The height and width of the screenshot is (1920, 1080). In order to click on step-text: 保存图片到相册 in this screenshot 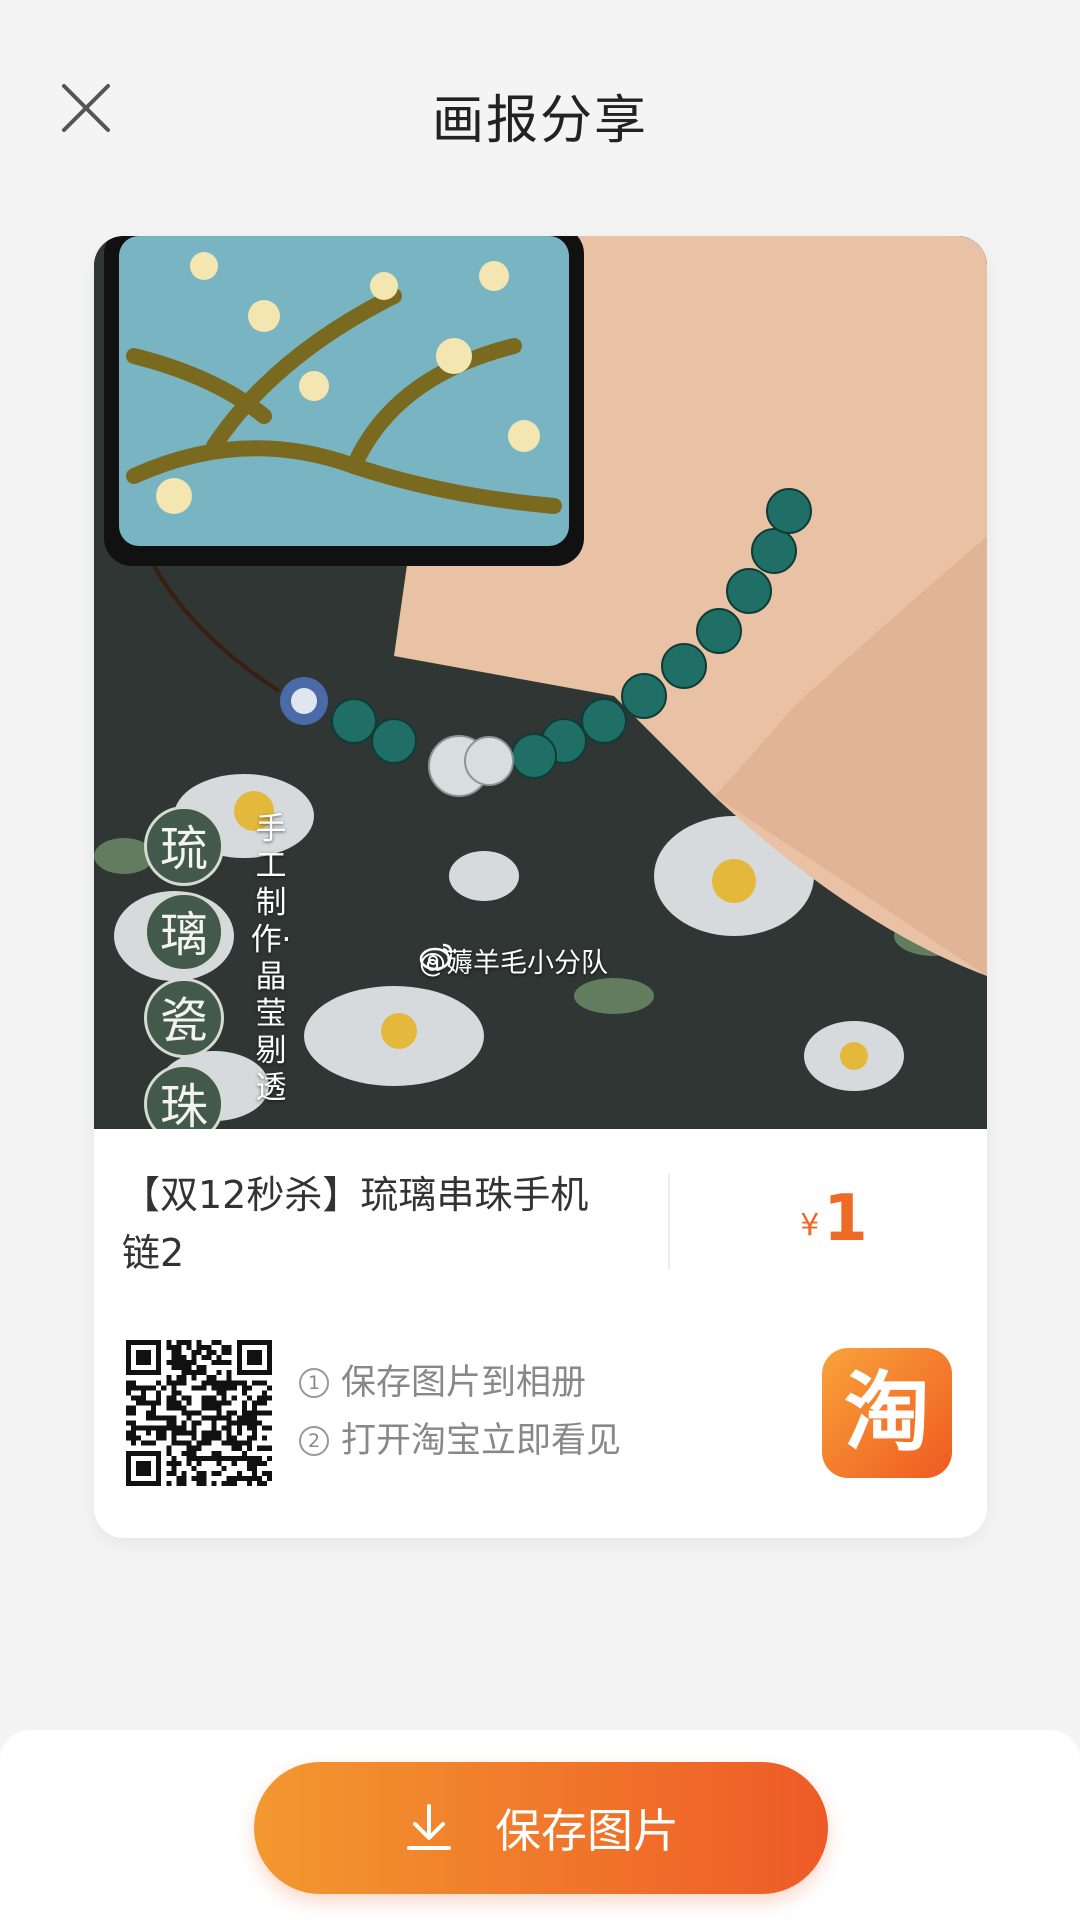, I will do `click(464, 1383)`.